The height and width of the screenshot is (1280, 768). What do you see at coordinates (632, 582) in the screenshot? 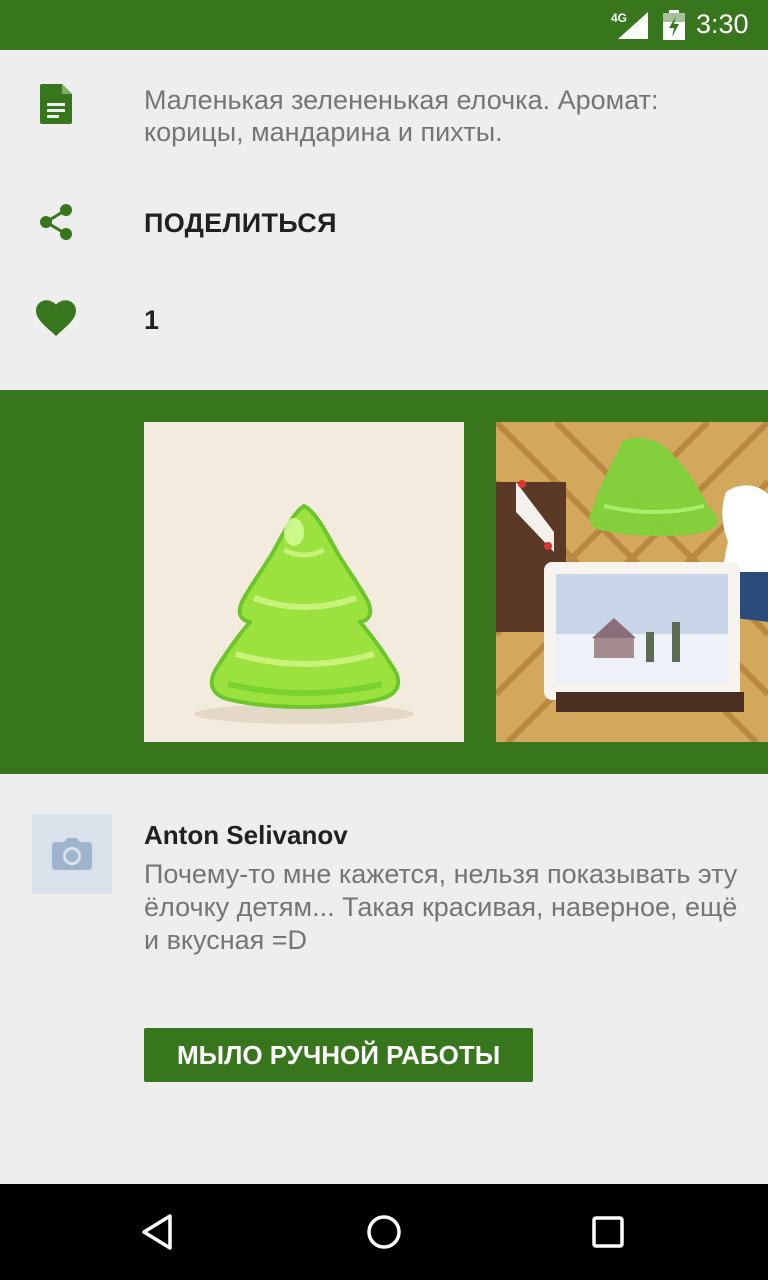
I see `soap-assortment-photo` at bounding box center [632, 582].